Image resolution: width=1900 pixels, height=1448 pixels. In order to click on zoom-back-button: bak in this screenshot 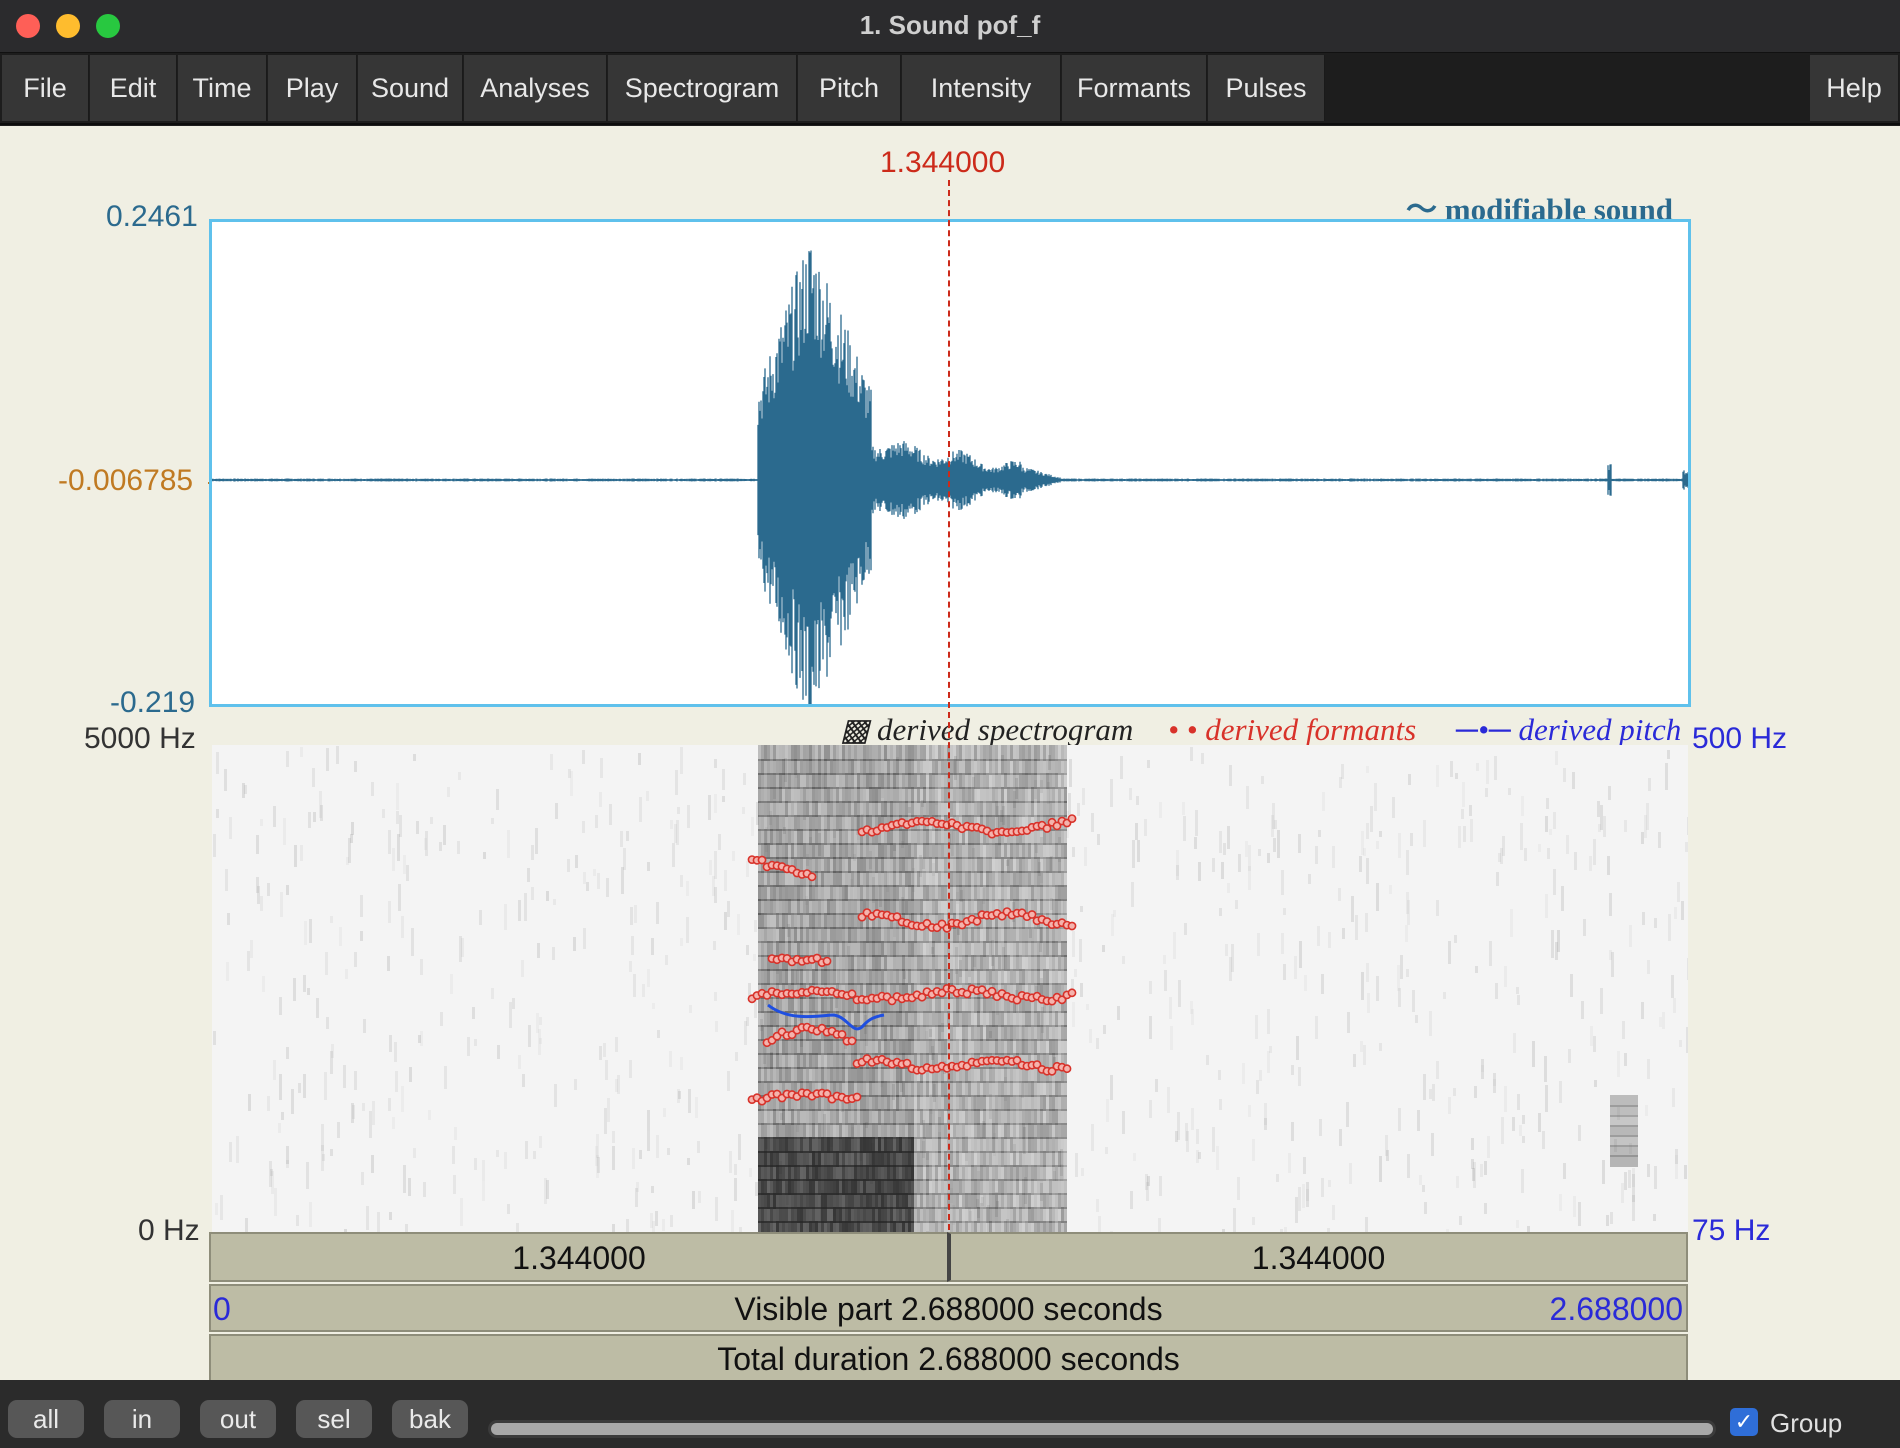, I will do `click(430, 1419)`.